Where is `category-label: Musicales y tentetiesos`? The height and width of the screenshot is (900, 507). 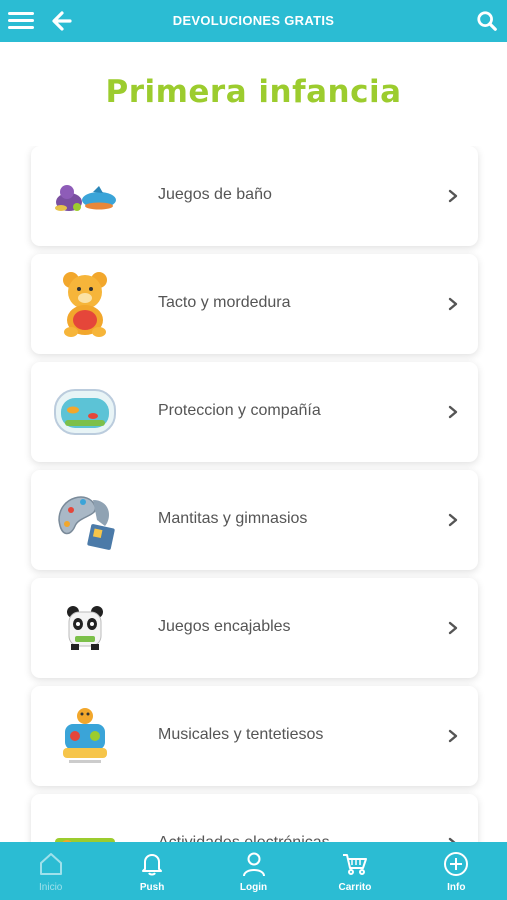 category-label: Musicales y tentetiesos is located at coordinates (241, 734).